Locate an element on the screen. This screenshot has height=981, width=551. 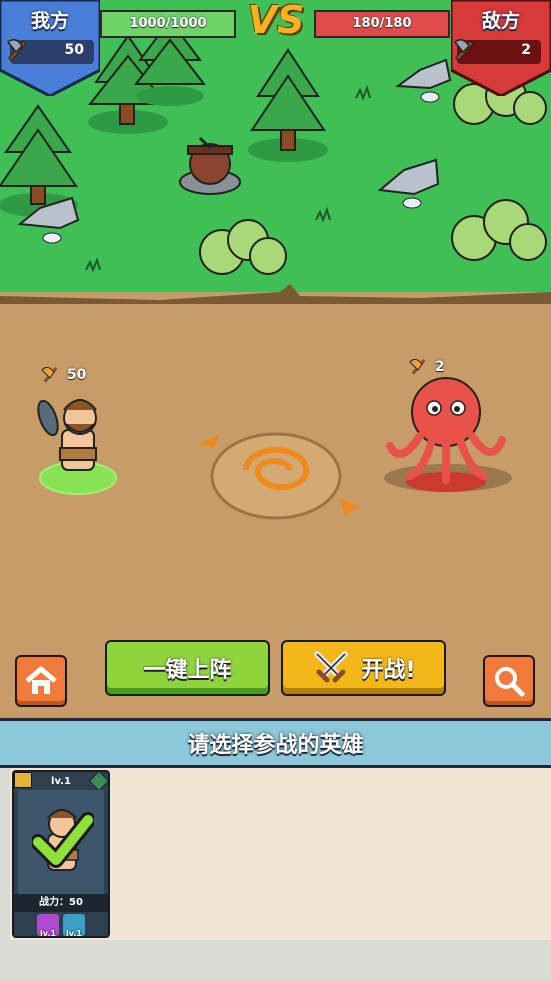
my-power-box: 50 is located at coordinates (50, 51).